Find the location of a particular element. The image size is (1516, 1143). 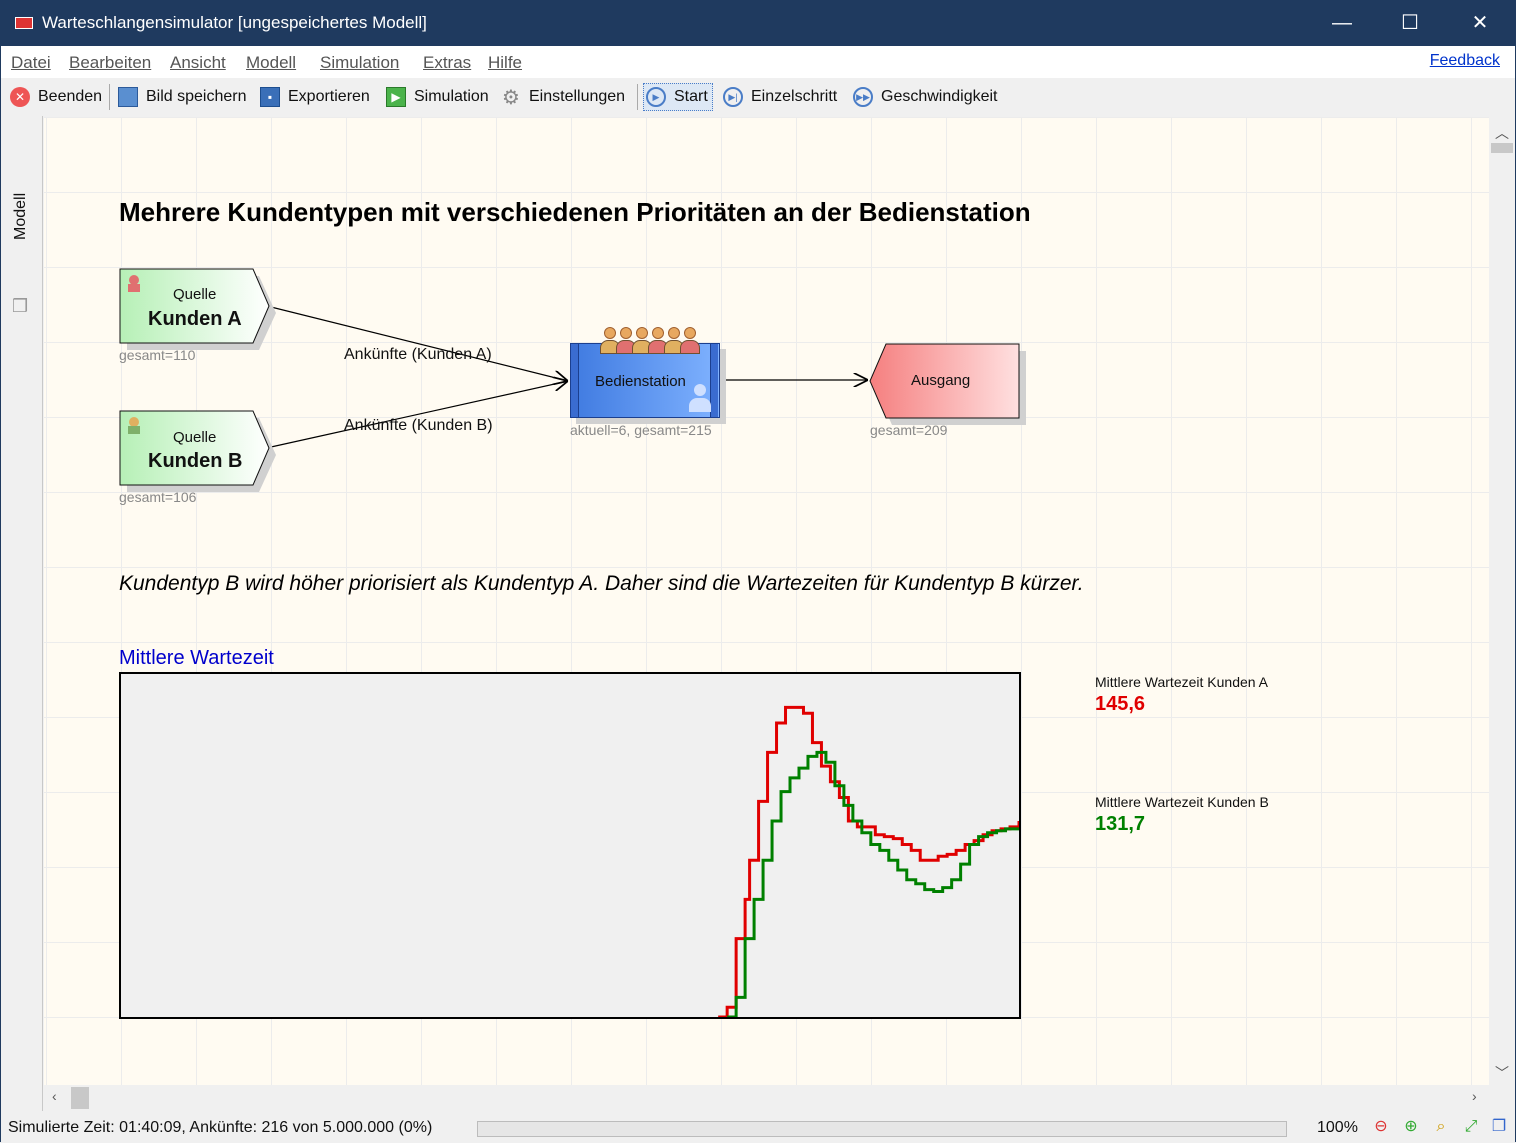

zoom-in-icon: ⊕ is located at coordinates (1411, 1127).